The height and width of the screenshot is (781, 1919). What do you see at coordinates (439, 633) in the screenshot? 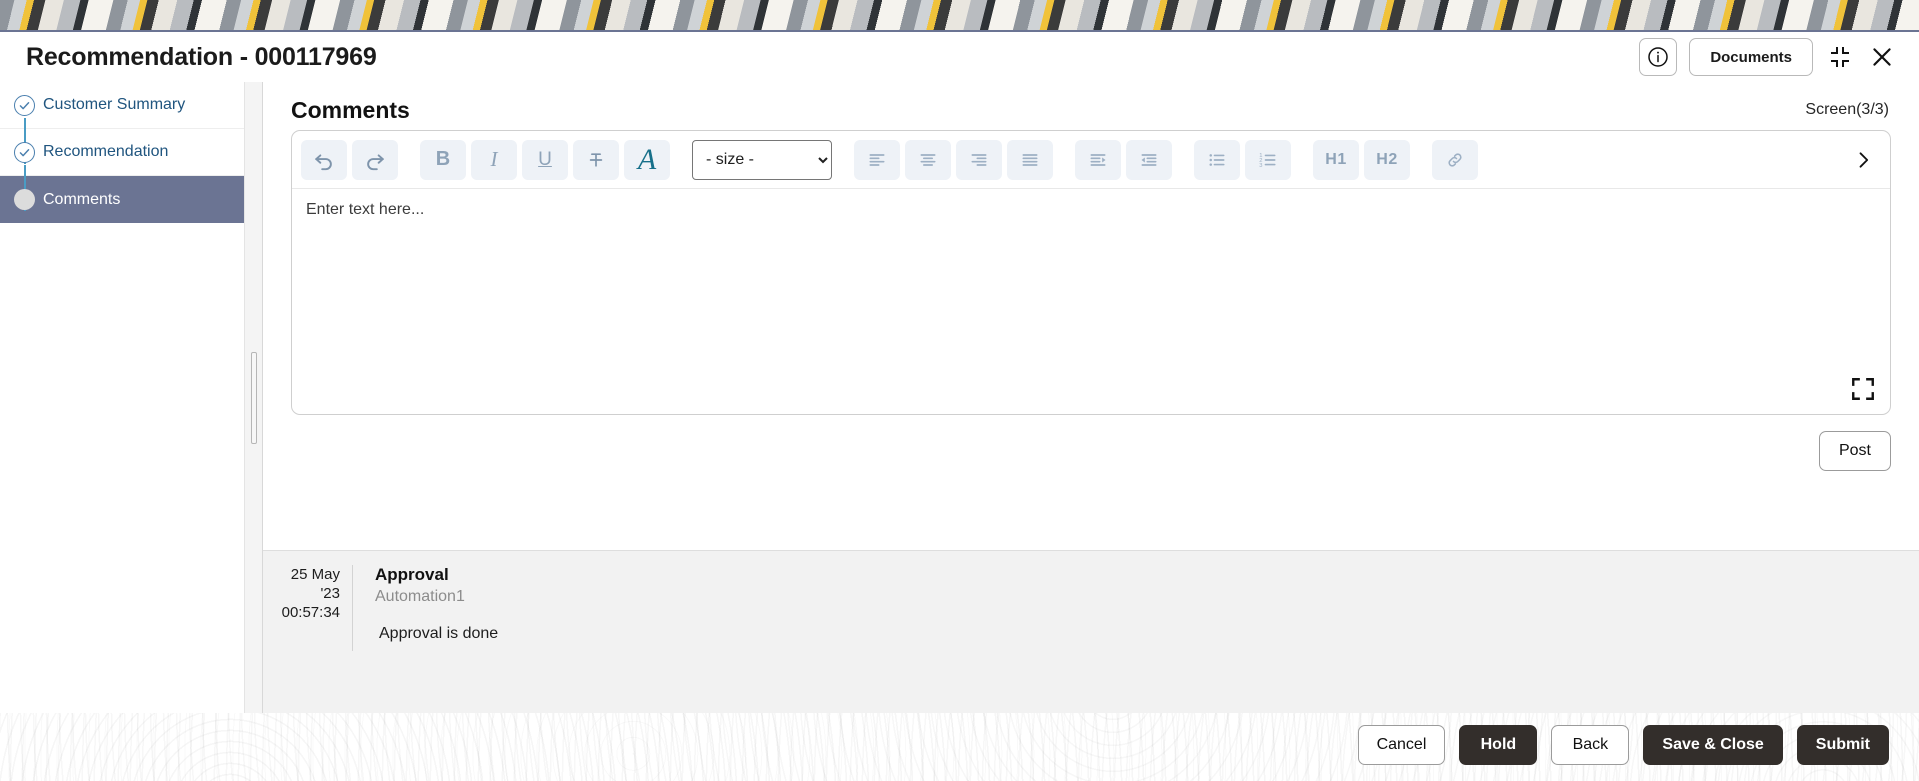
I see `comment-body: Approval is done` at bounding box center [439, 633].